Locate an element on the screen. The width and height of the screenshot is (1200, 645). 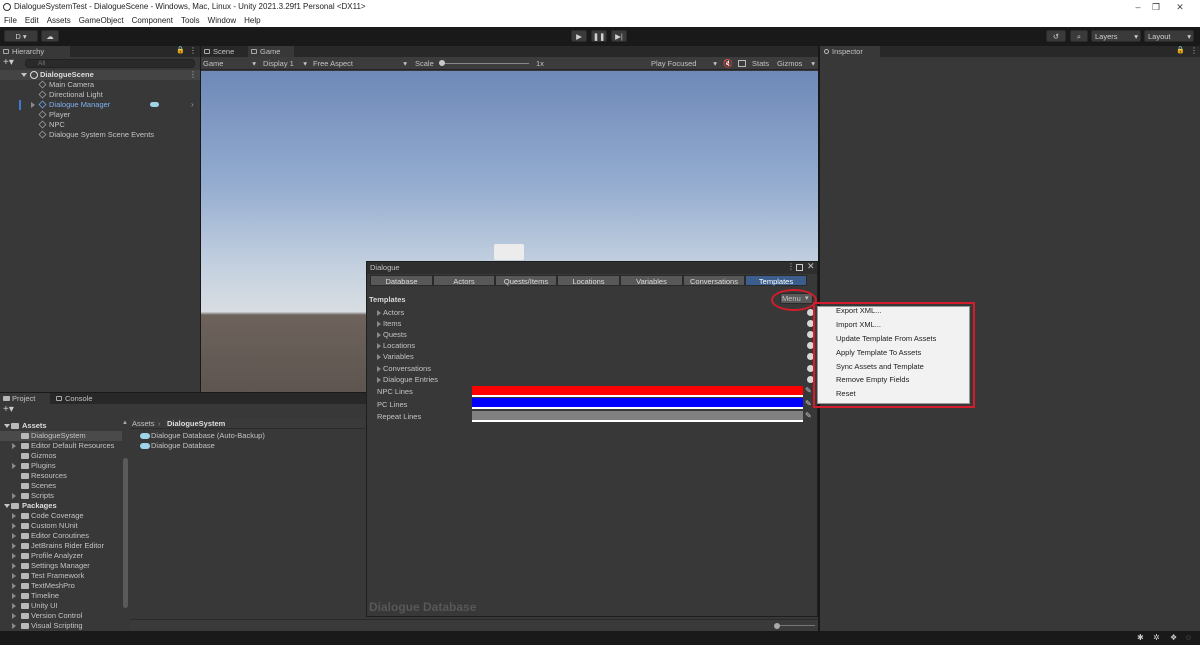
file-item: Dialogue Database is located at coordinates (248, 446).